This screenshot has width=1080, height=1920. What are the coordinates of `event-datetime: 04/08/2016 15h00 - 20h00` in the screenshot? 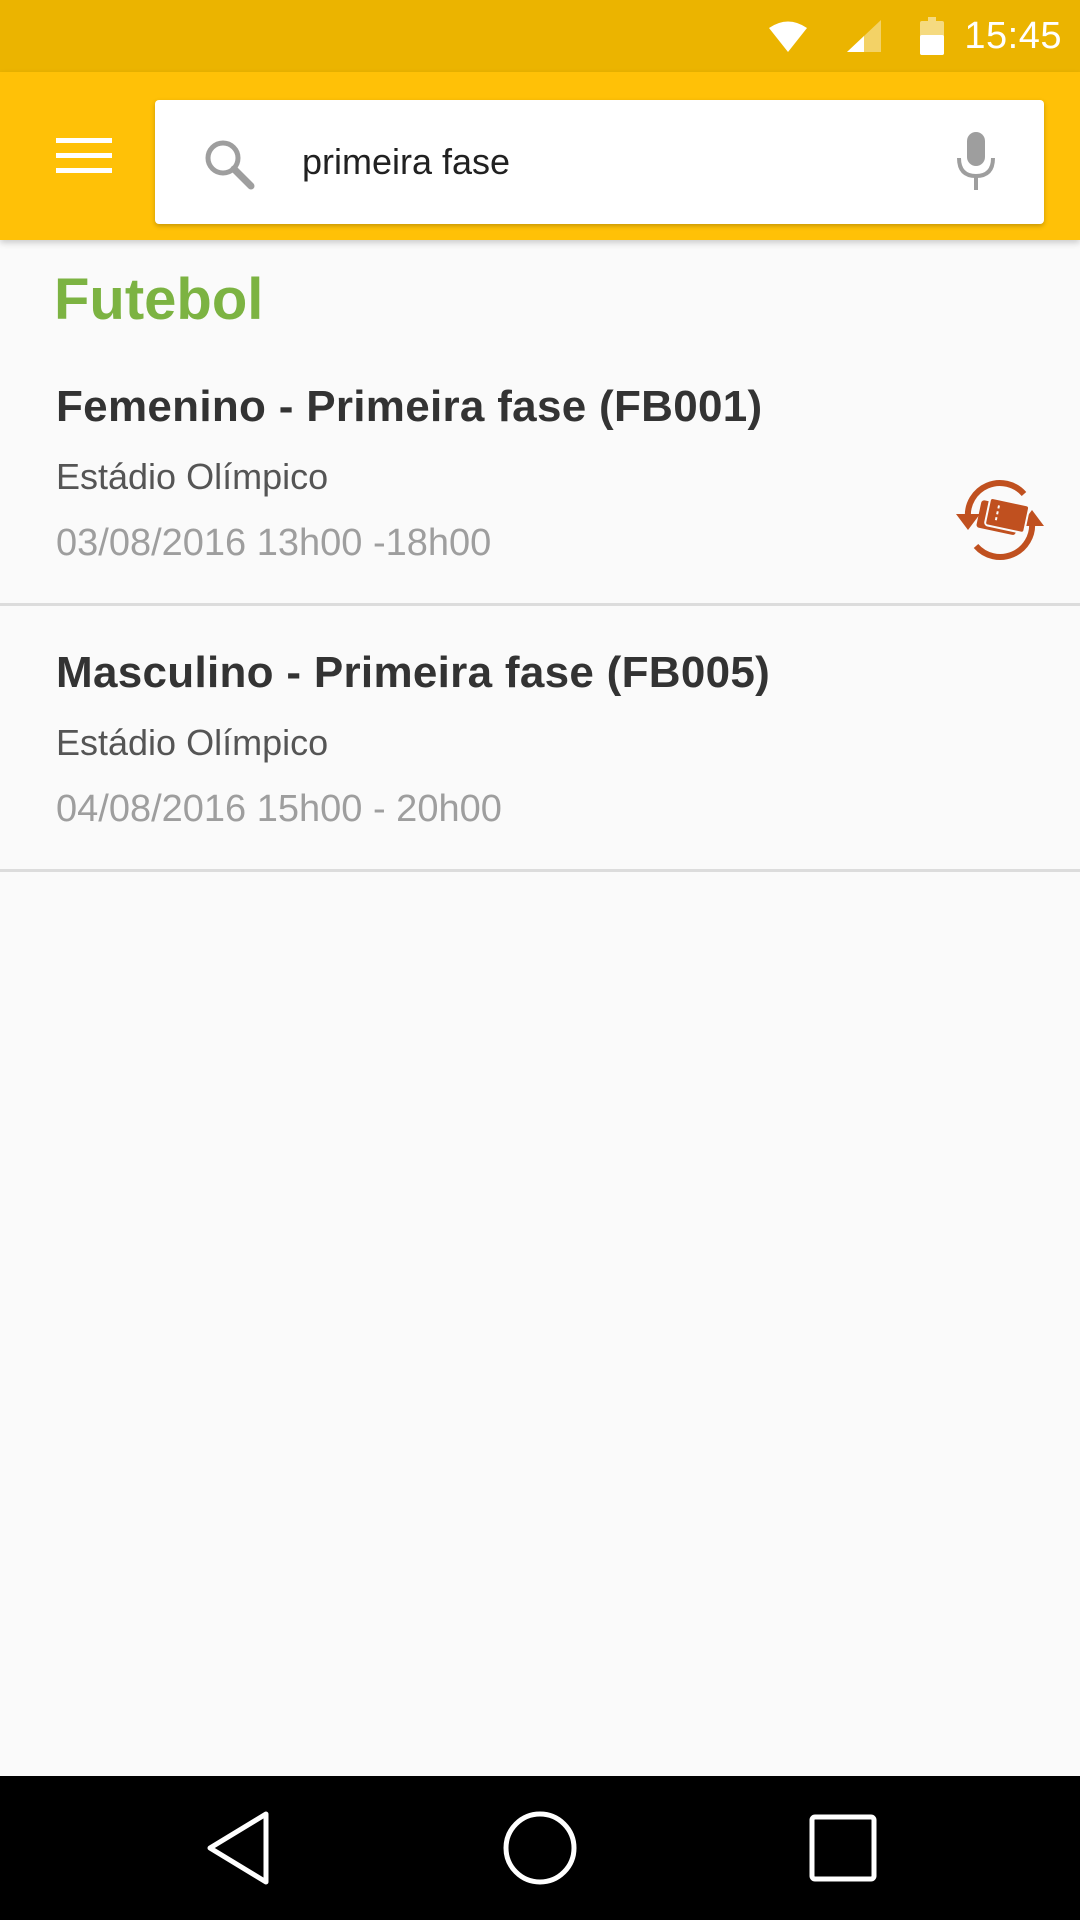 It's located at (279, 809).